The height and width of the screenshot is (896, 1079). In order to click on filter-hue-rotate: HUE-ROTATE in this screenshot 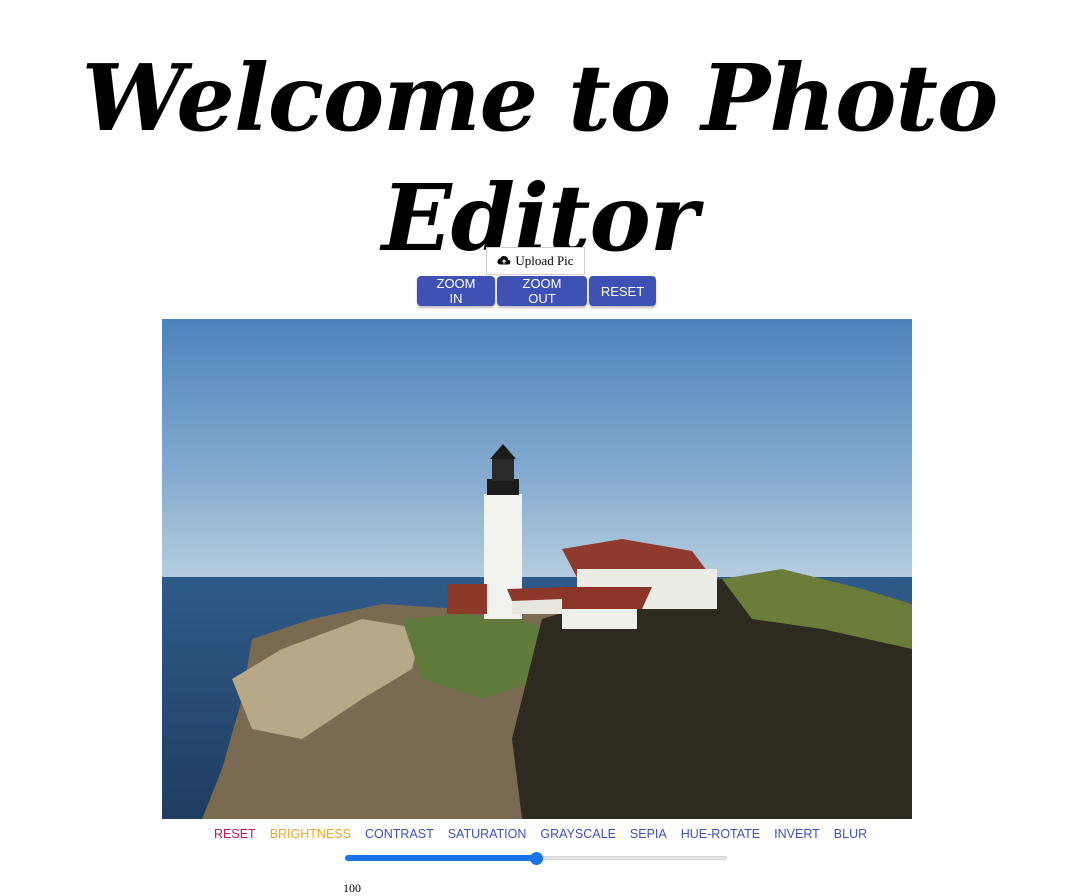, I will do `click(720, 834)`.